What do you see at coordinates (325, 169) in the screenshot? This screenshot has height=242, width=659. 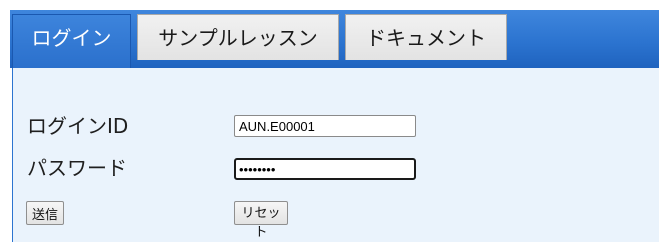 I see `password-input` at bounding box center [325, 169].